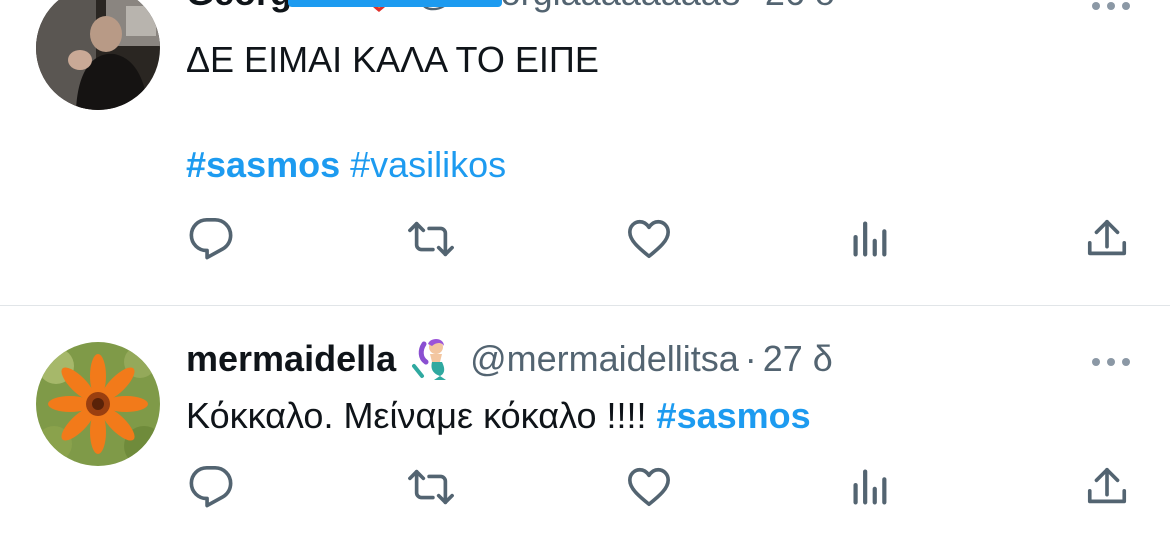 The width and height of the screenshot is (1170, 539). I want to click on user-handle: @mermaidellitsa, so click(604, 359).